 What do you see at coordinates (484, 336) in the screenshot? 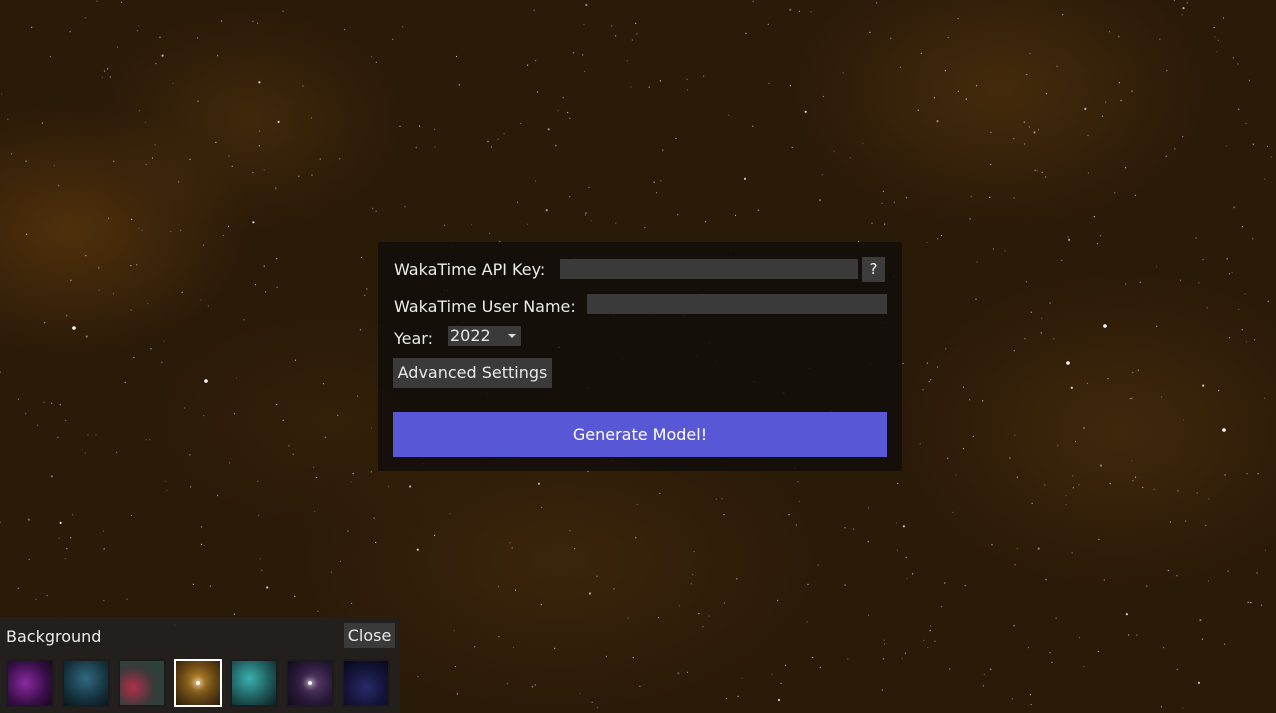
I see `year-dropdown: 2022` at bounding box center [484, 336].